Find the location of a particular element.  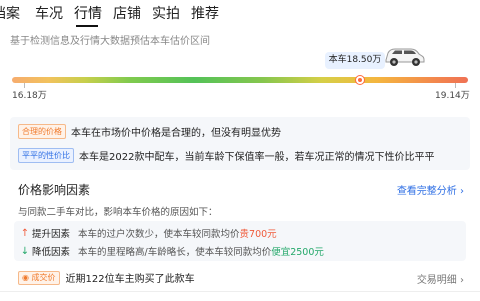

factor-description: 本车的过户次数少，使本车较同款均价贵700元 is located at coordinates (177, 233).